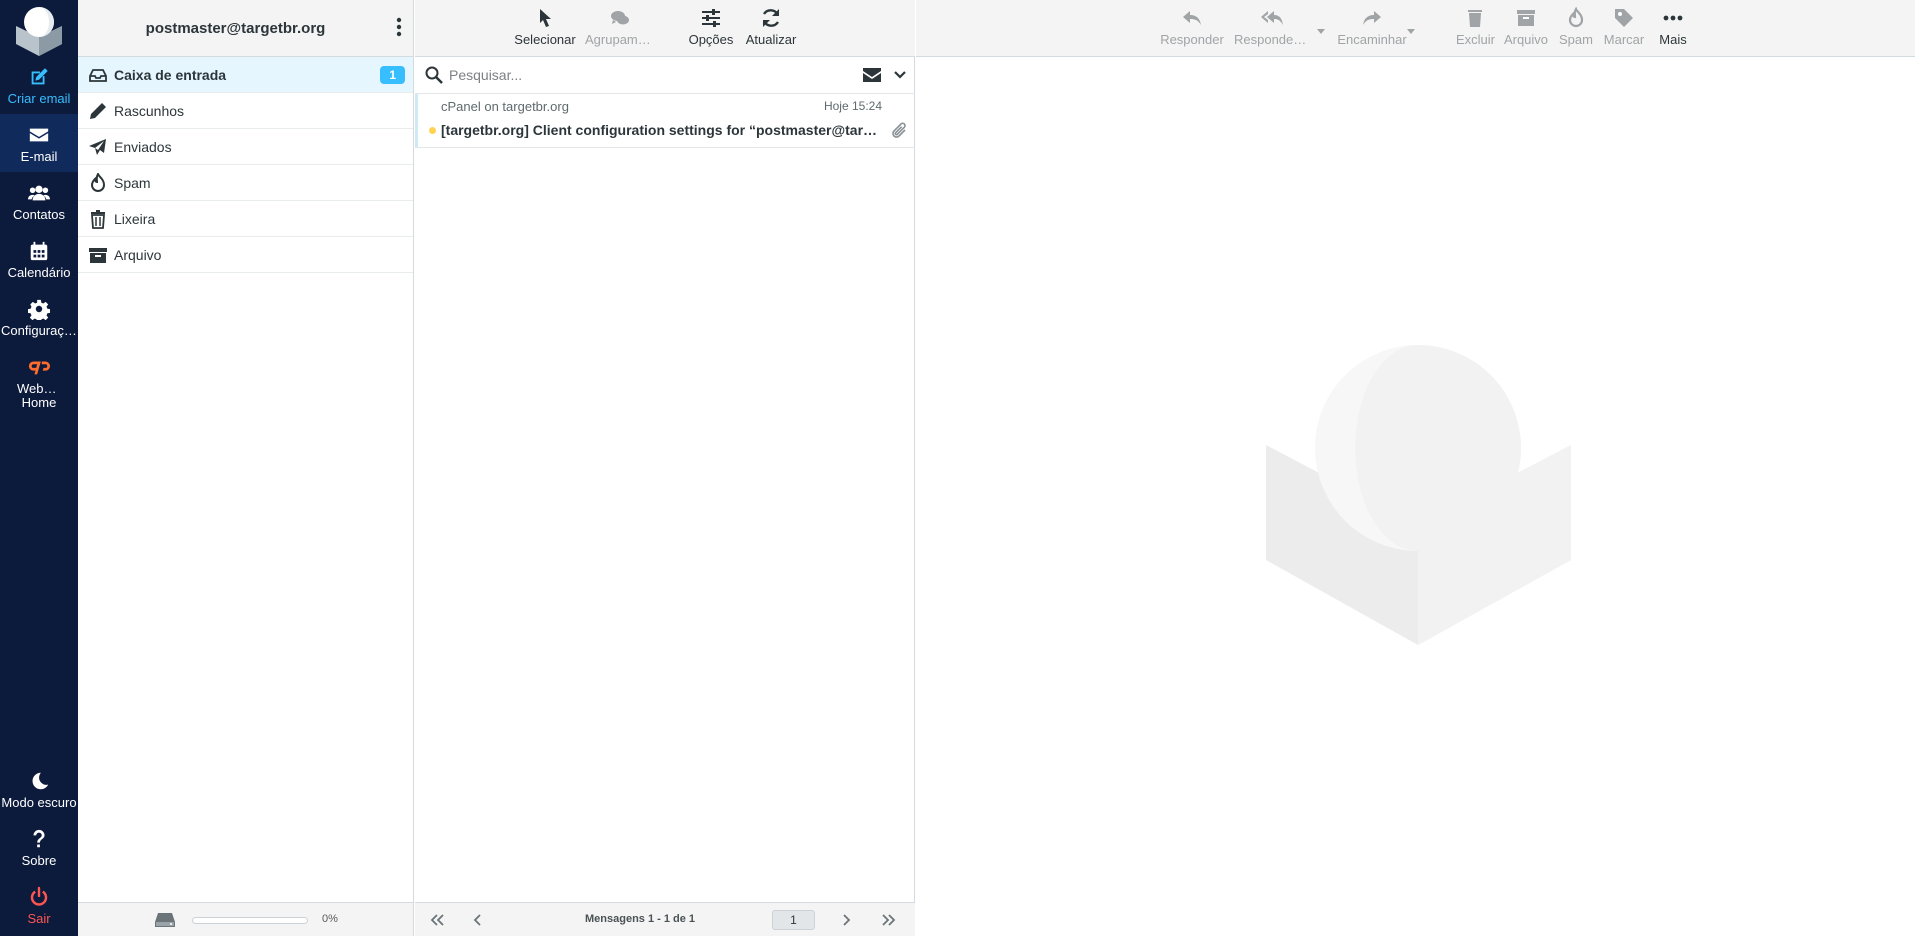 The image size is (1915, 936). Describe the element at coordinates (392, 75) in the screenshot. I see `unread-badge: 1` at that location.